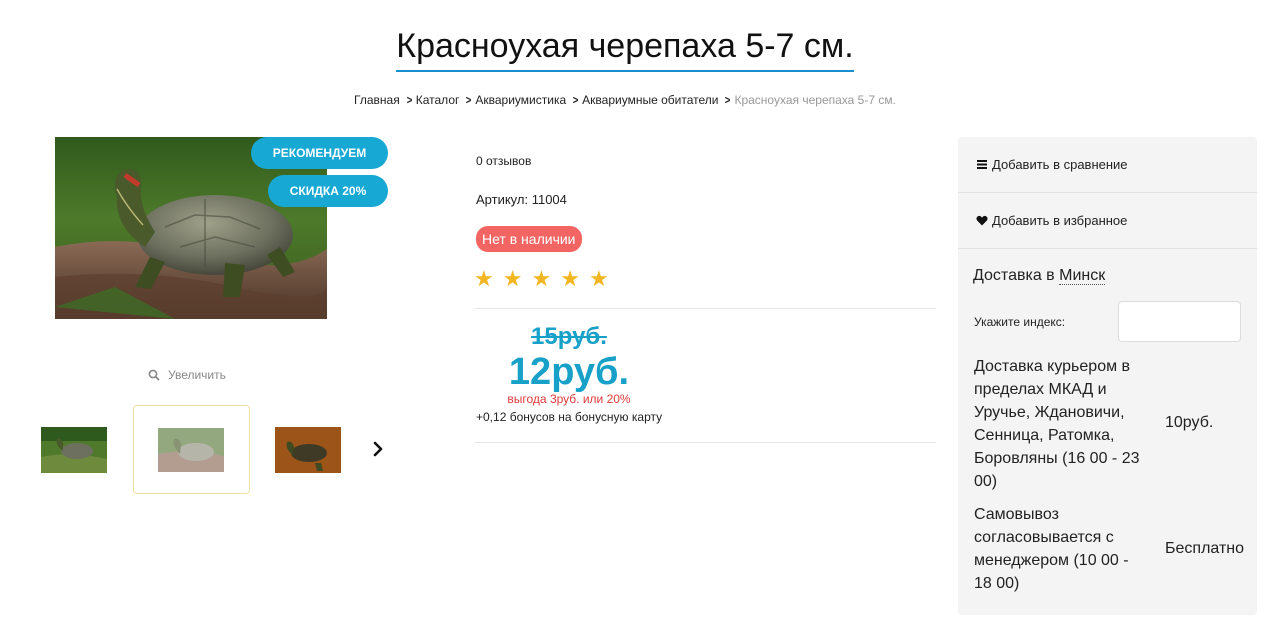  What do you see at coordinates (650, 100) in the screenshot?
I see `breadcrumb-aquarium-inhabitants: Аквариумные обитатели` at bounding box center [650, 100].